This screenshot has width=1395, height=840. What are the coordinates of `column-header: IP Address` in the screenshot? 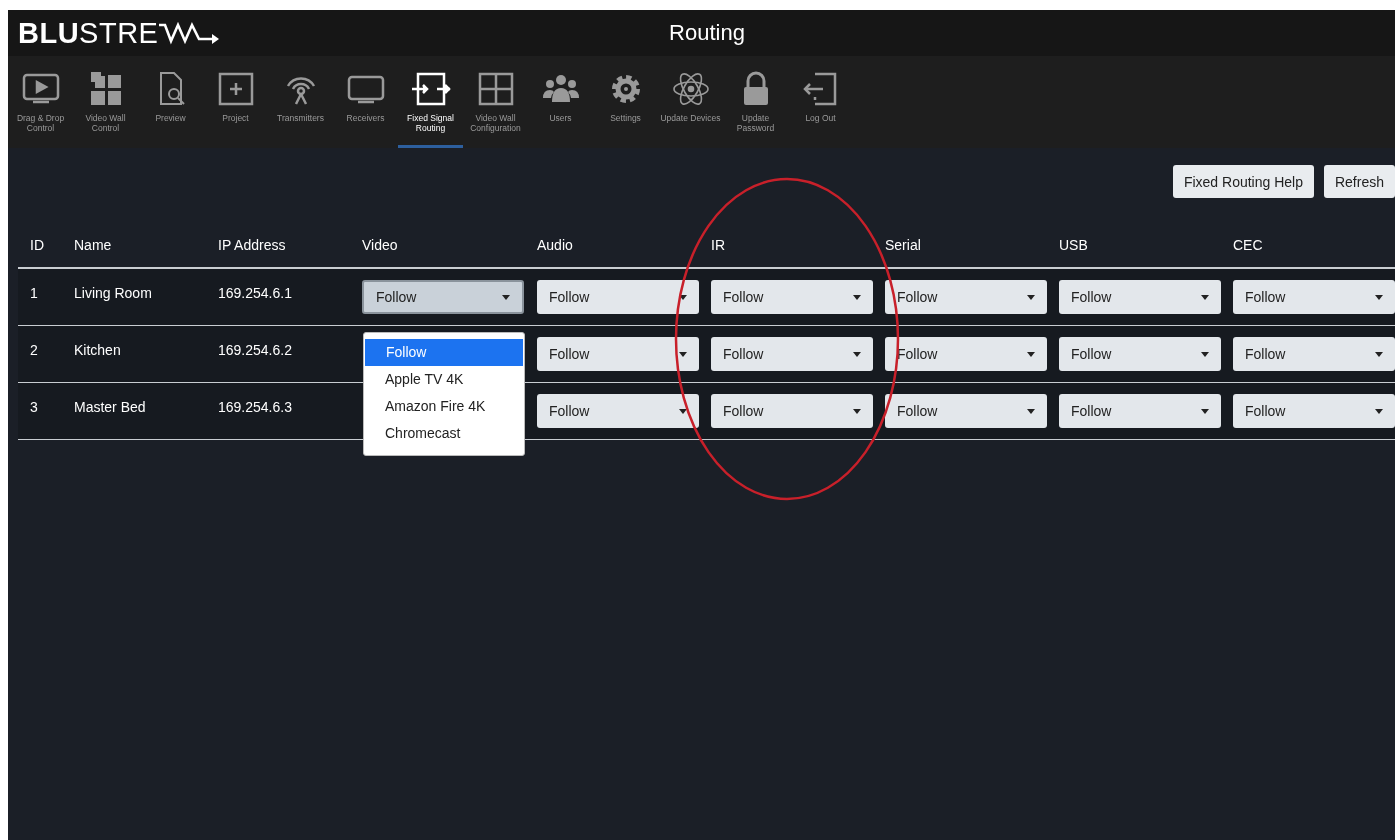 It's located at (252, 245).